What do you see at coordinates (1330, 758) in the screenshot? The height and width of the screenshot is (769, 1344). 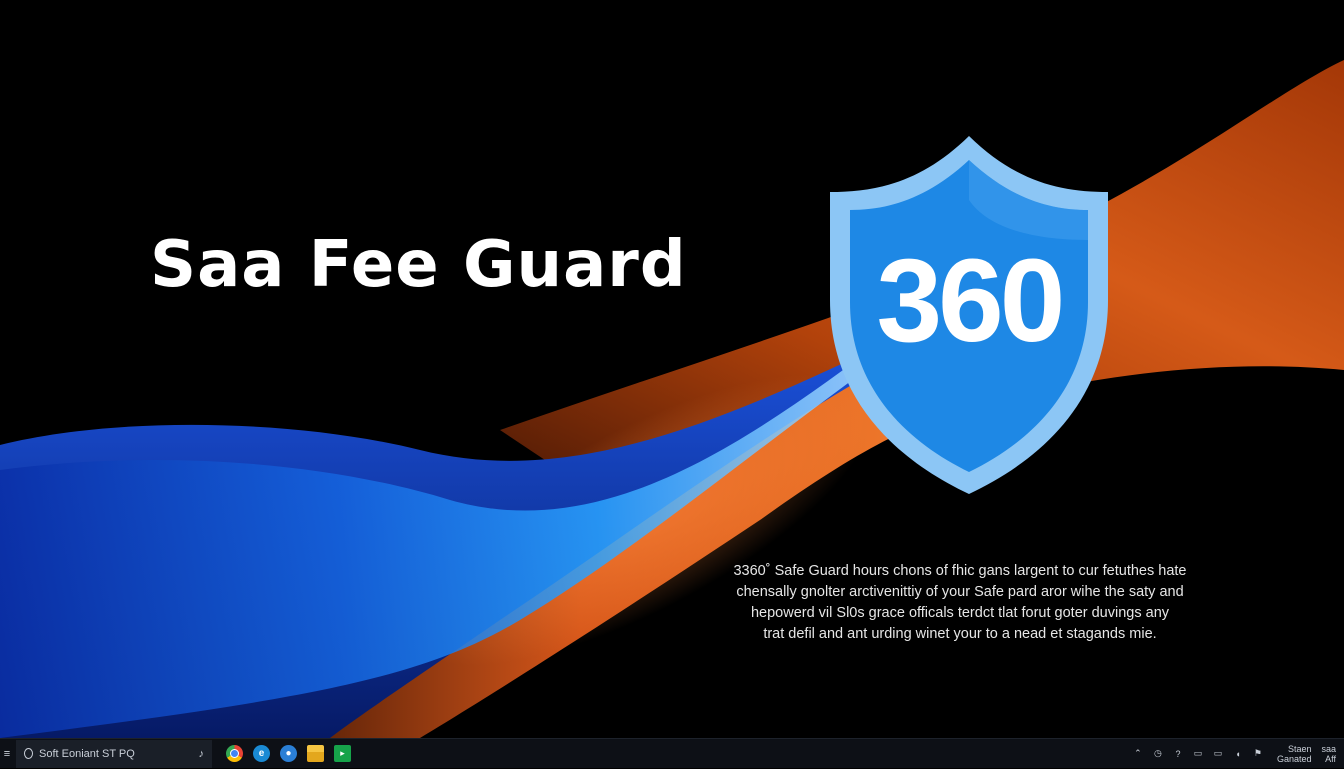 I see `date-line: Aff` at bounding box center [1330, 758].